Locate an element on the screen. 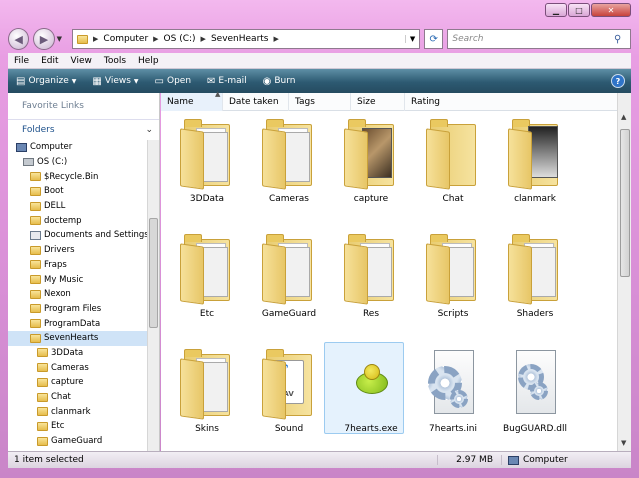 Image resolution: width=639 pixels, height=478 pixels. tree-item-label: OS (C:) is located at coordinates (52, 162).